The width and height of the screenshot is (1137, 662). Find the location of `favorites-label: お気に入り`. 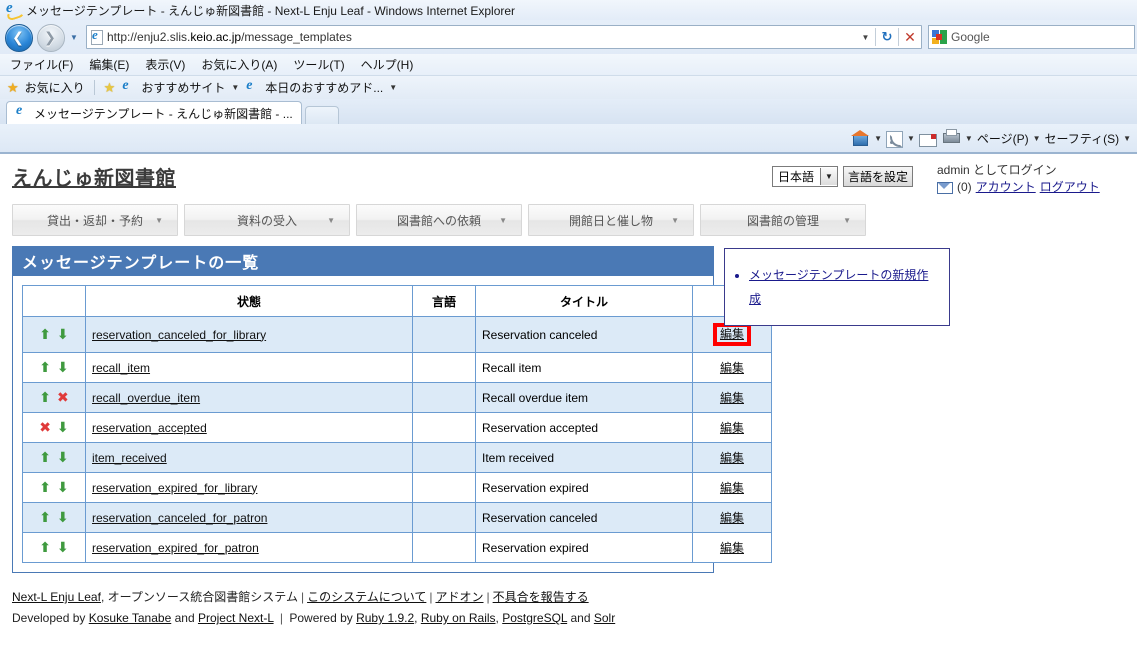

favorites-label: お気に入り is located at coordinates (55, 87).